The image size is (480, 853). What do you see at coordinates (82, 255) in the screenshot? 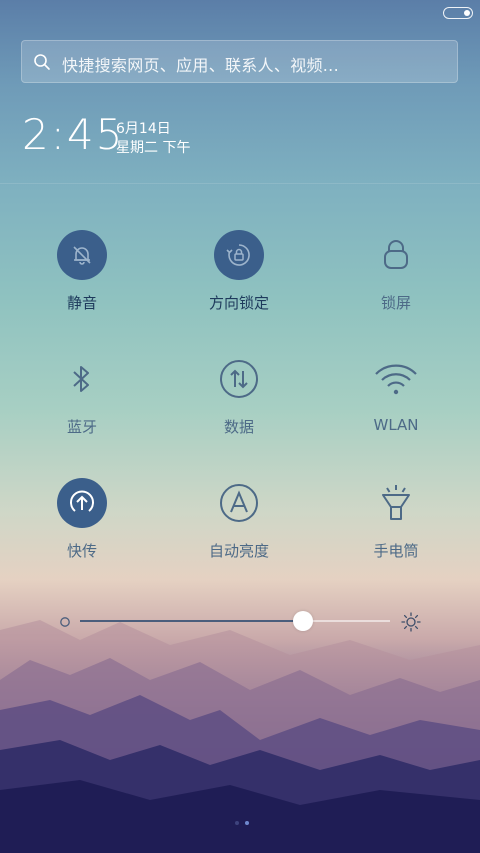
I see `bell-muted-icon` at bounding box center [82, 255].